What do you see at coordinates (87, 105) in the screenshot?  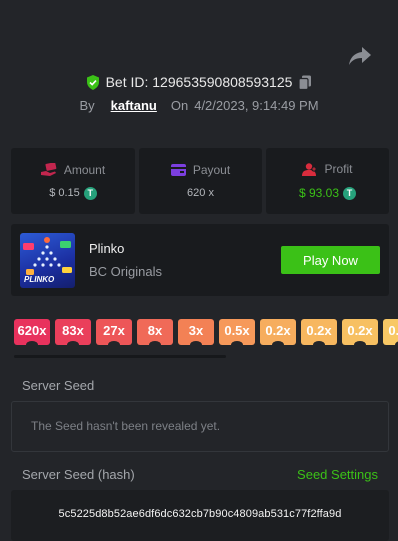 I see `by-label: By` at bounding box center [87, 105].